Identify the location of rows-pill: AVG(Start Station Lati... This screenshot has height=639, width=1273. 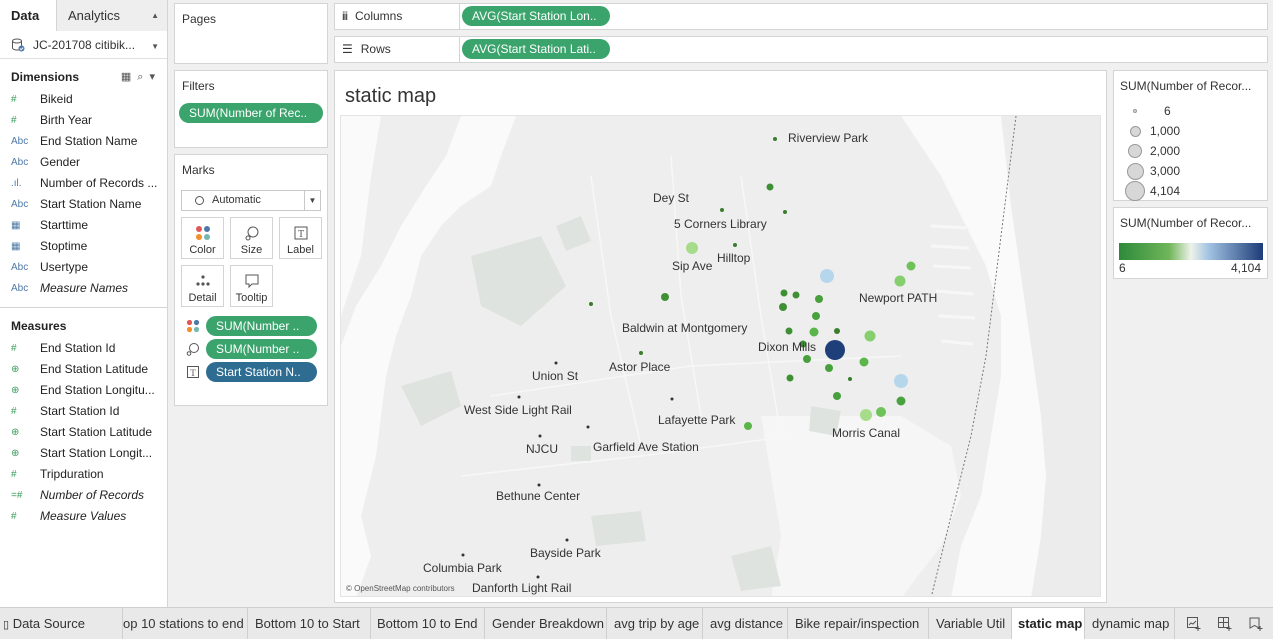
(536, 49).